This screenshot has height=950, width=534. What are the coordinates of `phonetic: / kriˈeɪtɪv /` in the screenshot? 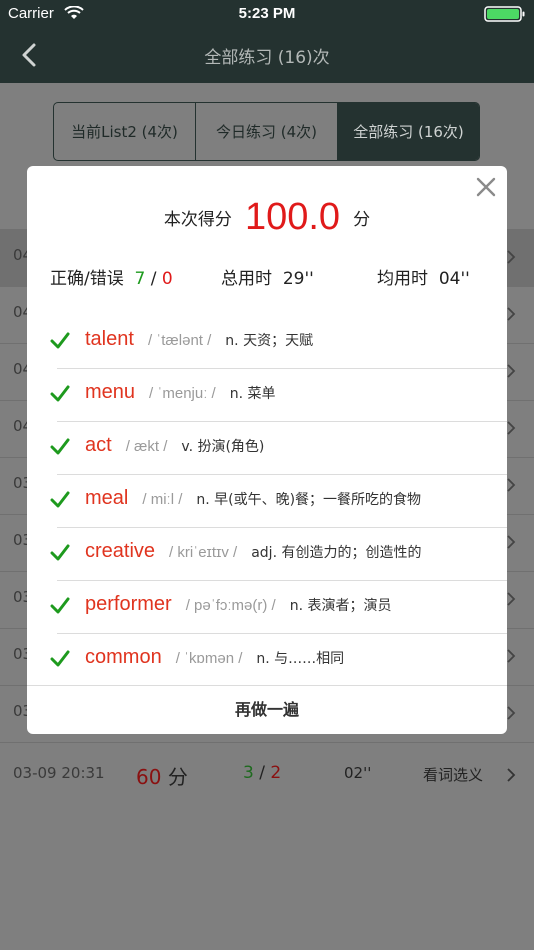 It's located at (203, 552).